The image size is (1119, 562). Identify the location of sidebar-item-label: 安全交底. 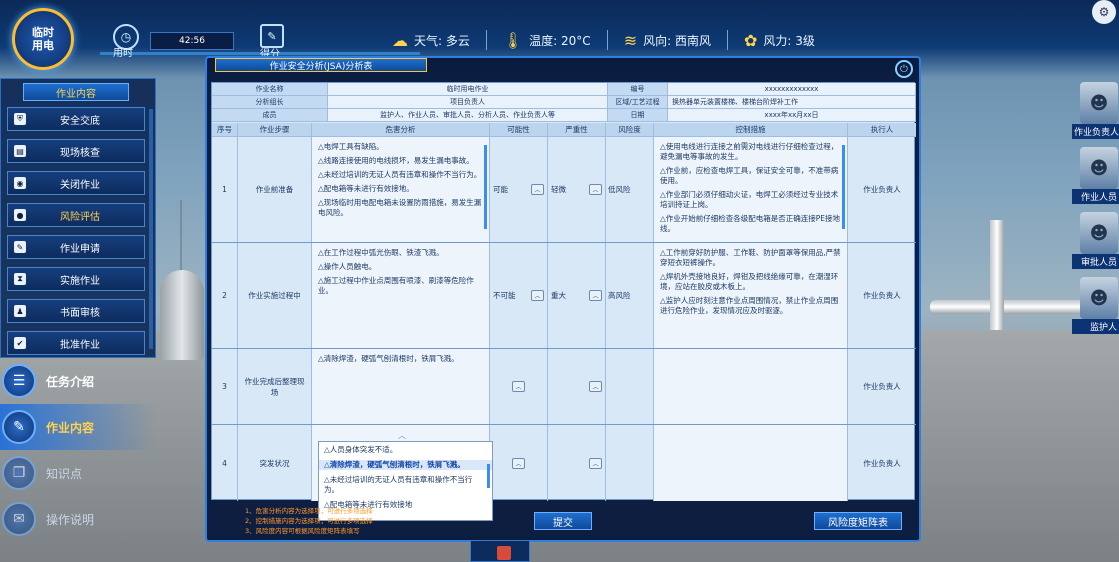
(80, 121).